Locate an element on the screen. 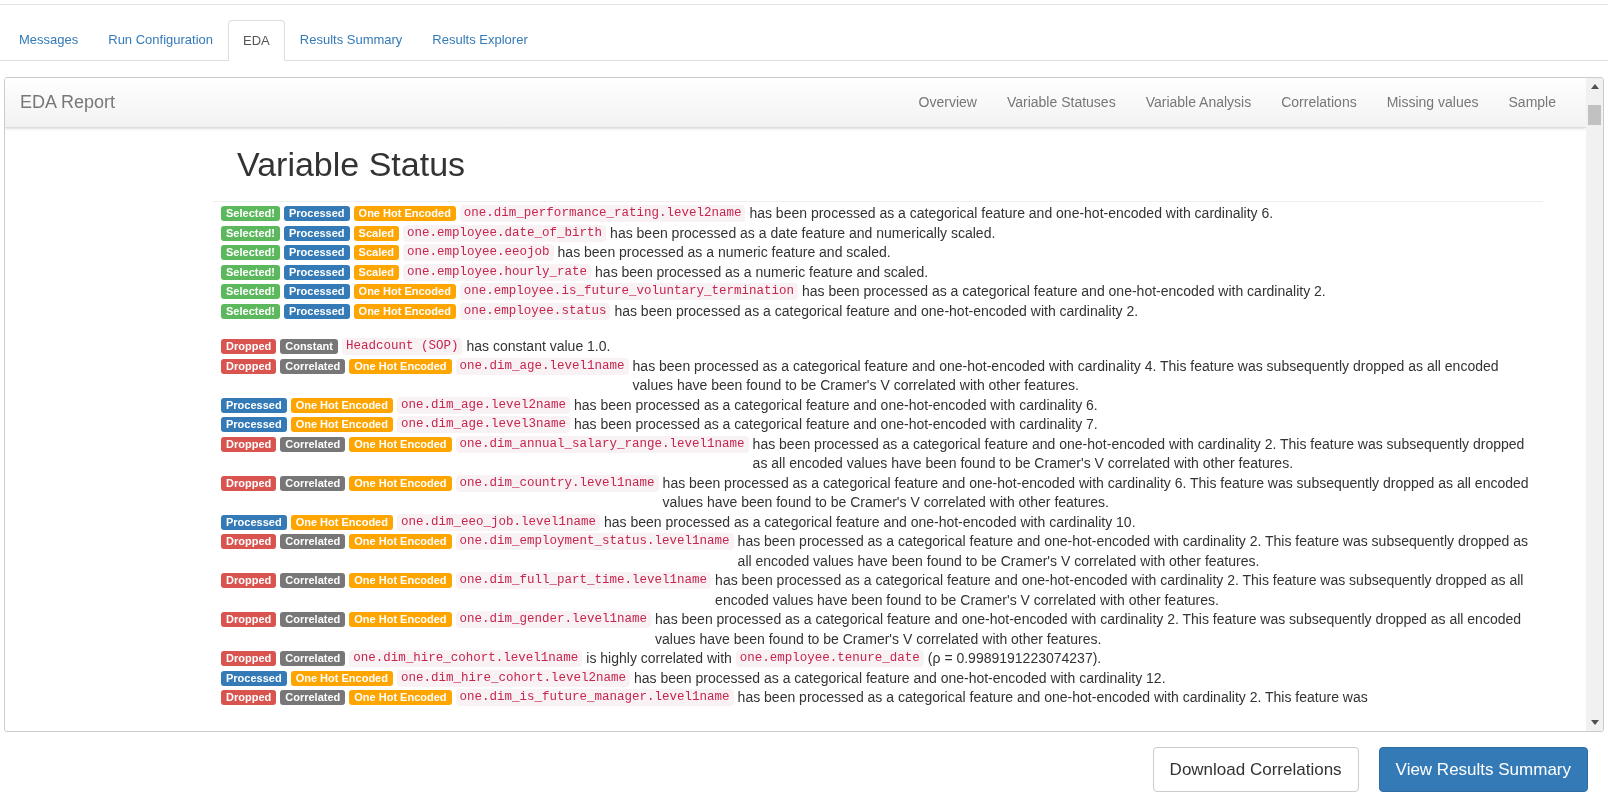 Image resolution: width=1608 pixels, height=797 pixels. nav-link: Correlations is located at coordinates (1319, 102).